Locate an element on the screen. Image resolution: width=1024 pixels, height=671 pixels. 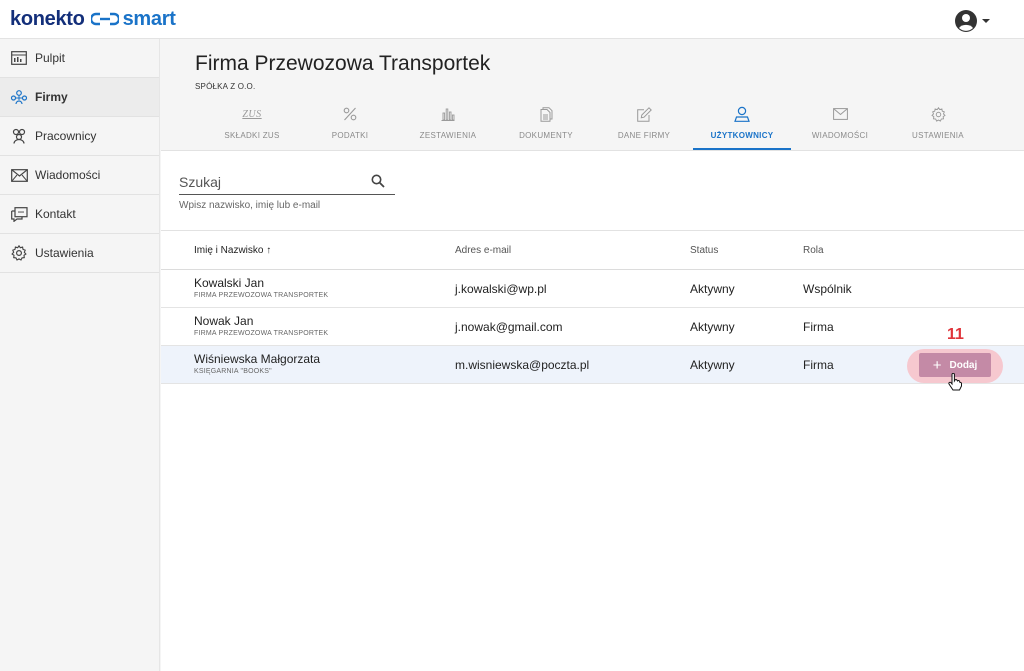
sidebar-item-label: Kontakt is located at coordinates (55, 214).